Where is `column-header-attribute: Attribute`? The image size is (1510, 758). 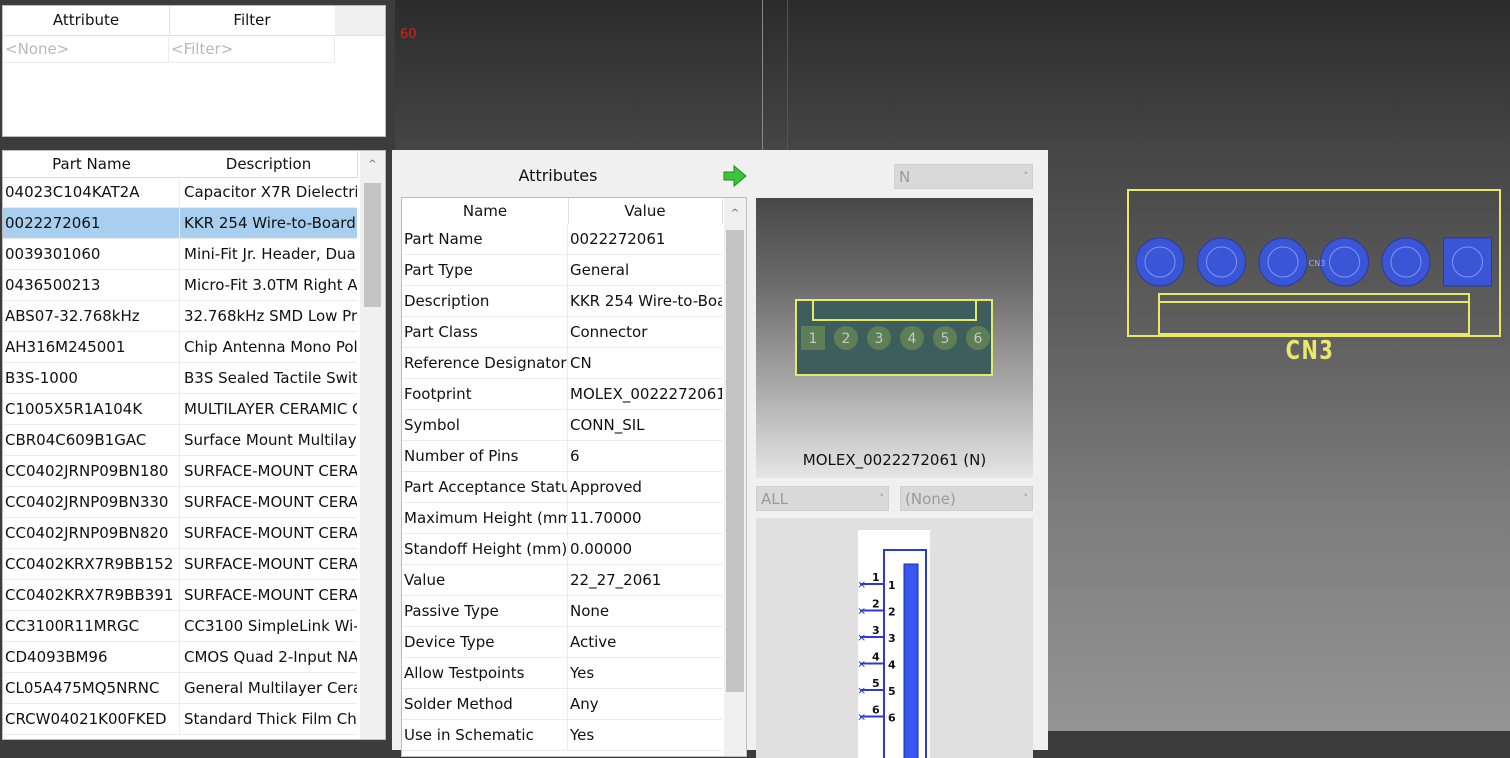 column-header-attribute: Attribute is located at coordinates (86, 21).